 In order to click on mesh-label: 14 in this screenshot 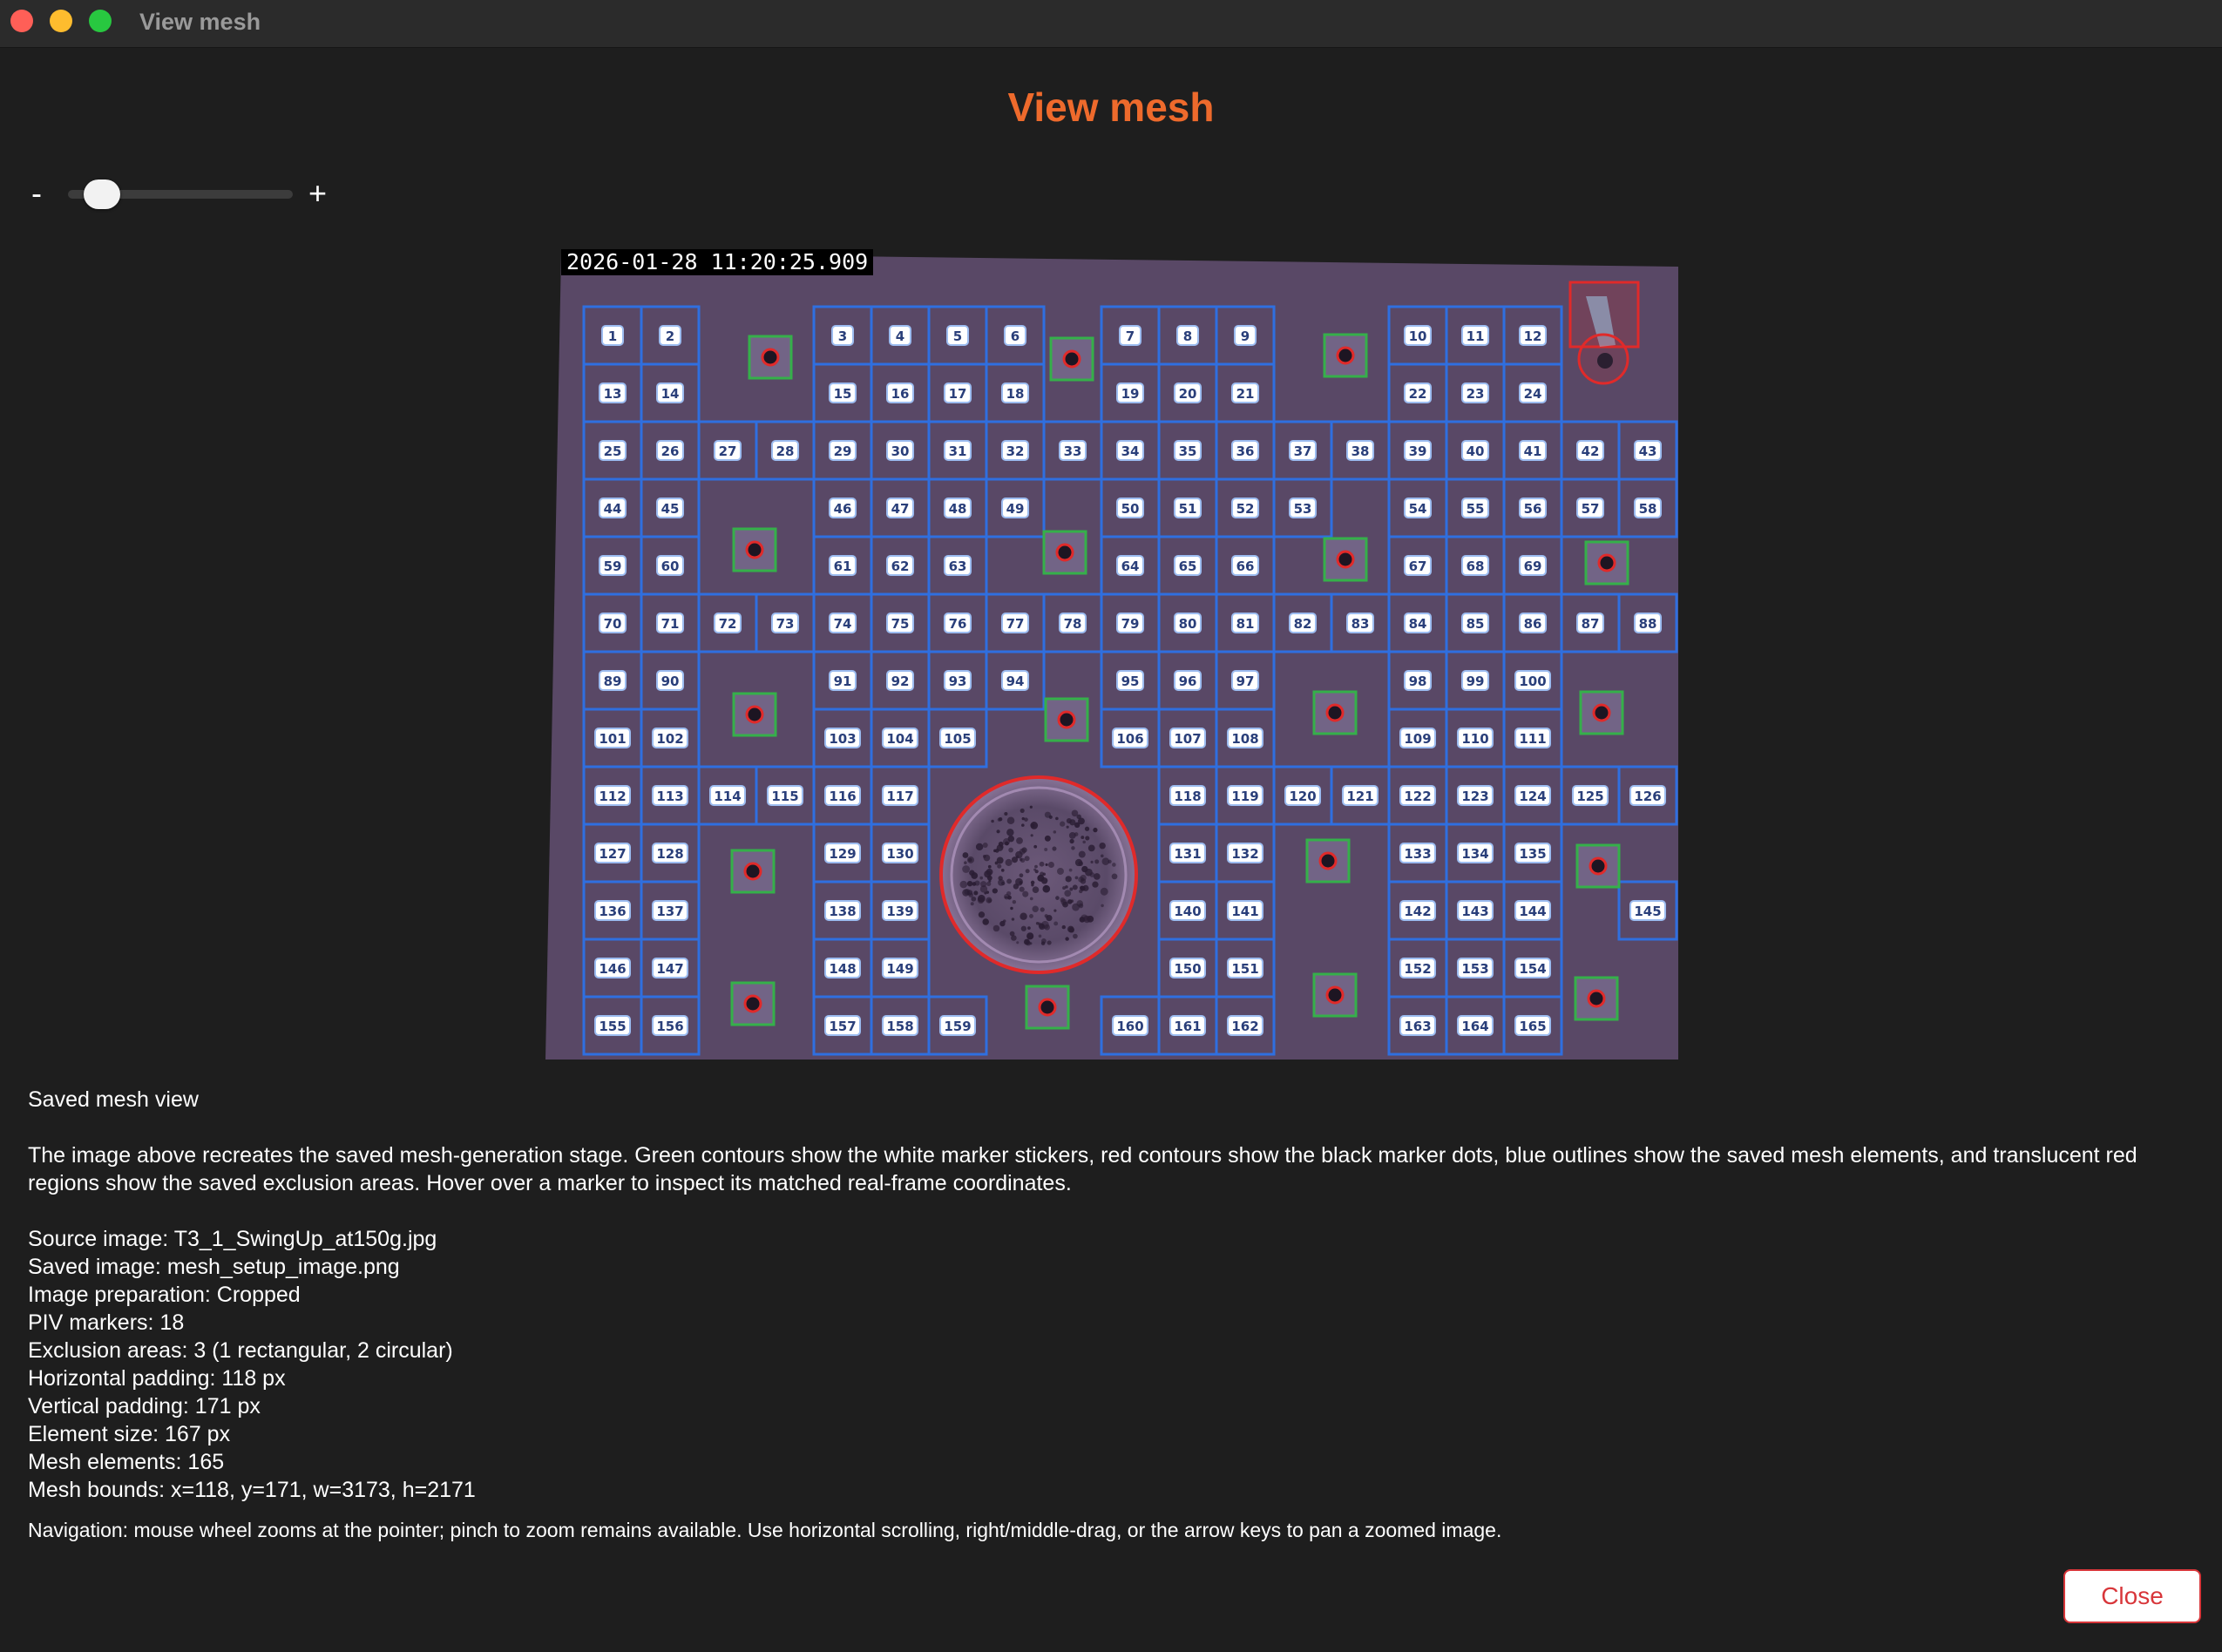, I will do `click(670, 394)`.